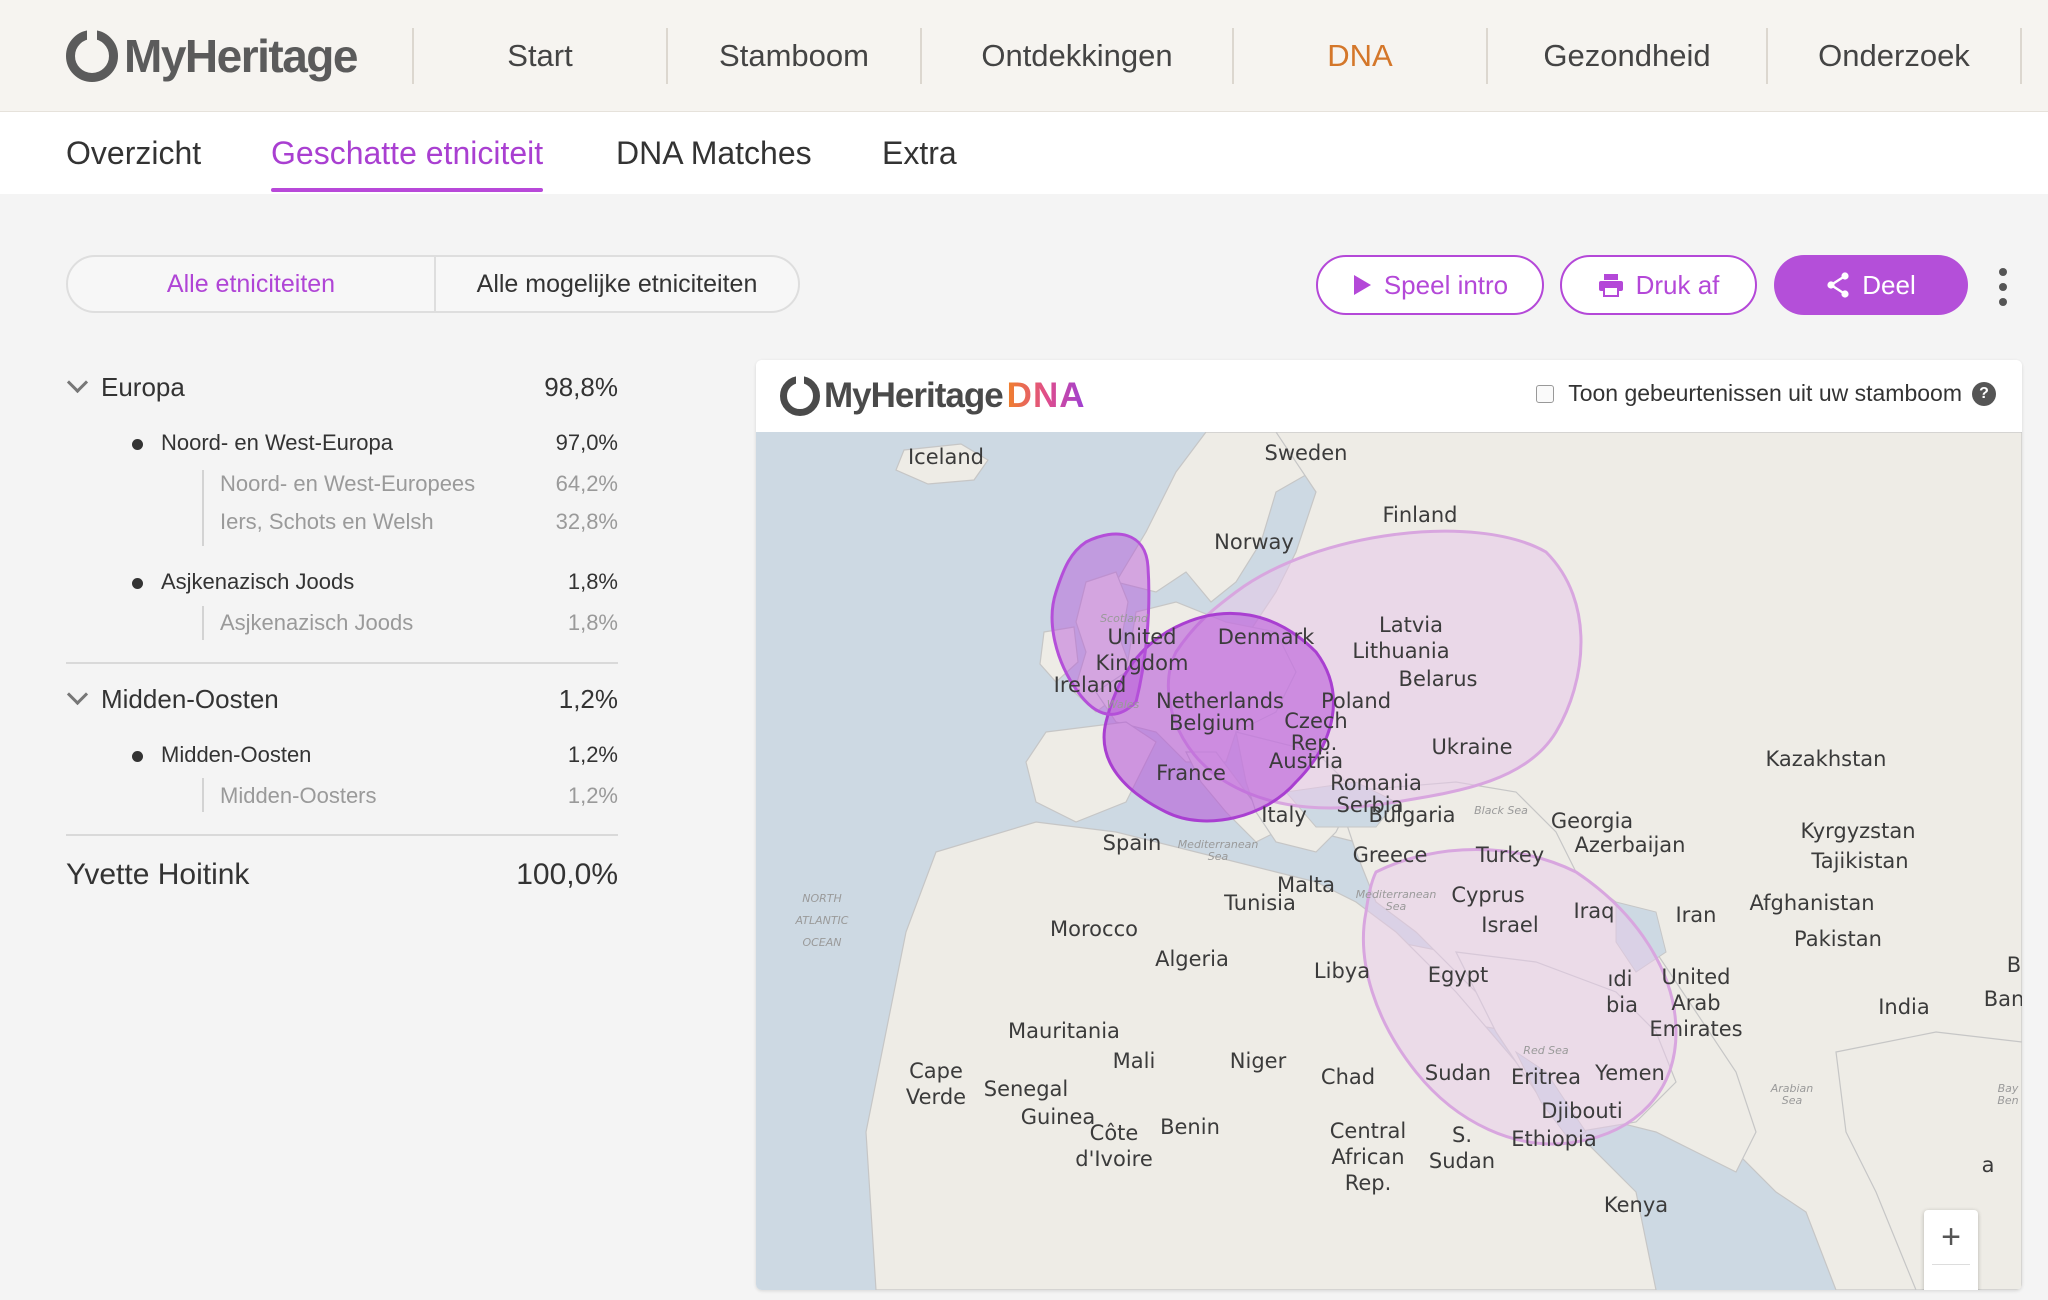 This screenshot has height=1300, width=2048. I want to click on group-name: Midden-Oosten, so click(236, 754).